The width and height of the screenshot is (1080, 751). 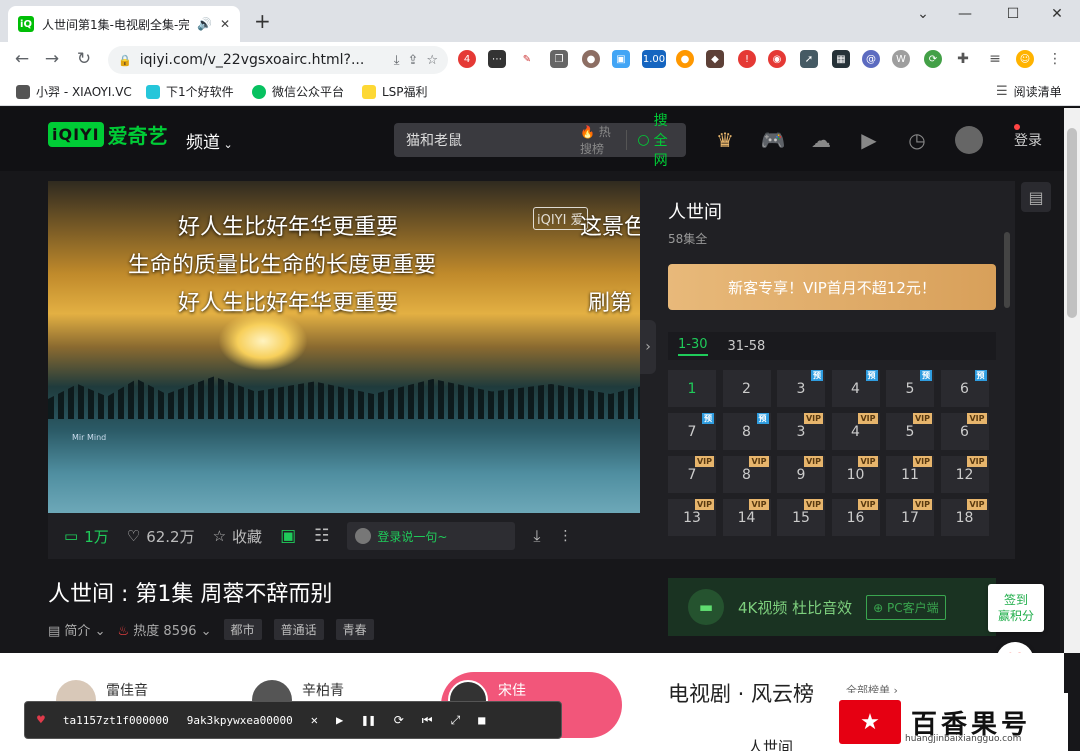 I want to click on danmaku-toggle-icon: ▣, so click(x=288, y=536).